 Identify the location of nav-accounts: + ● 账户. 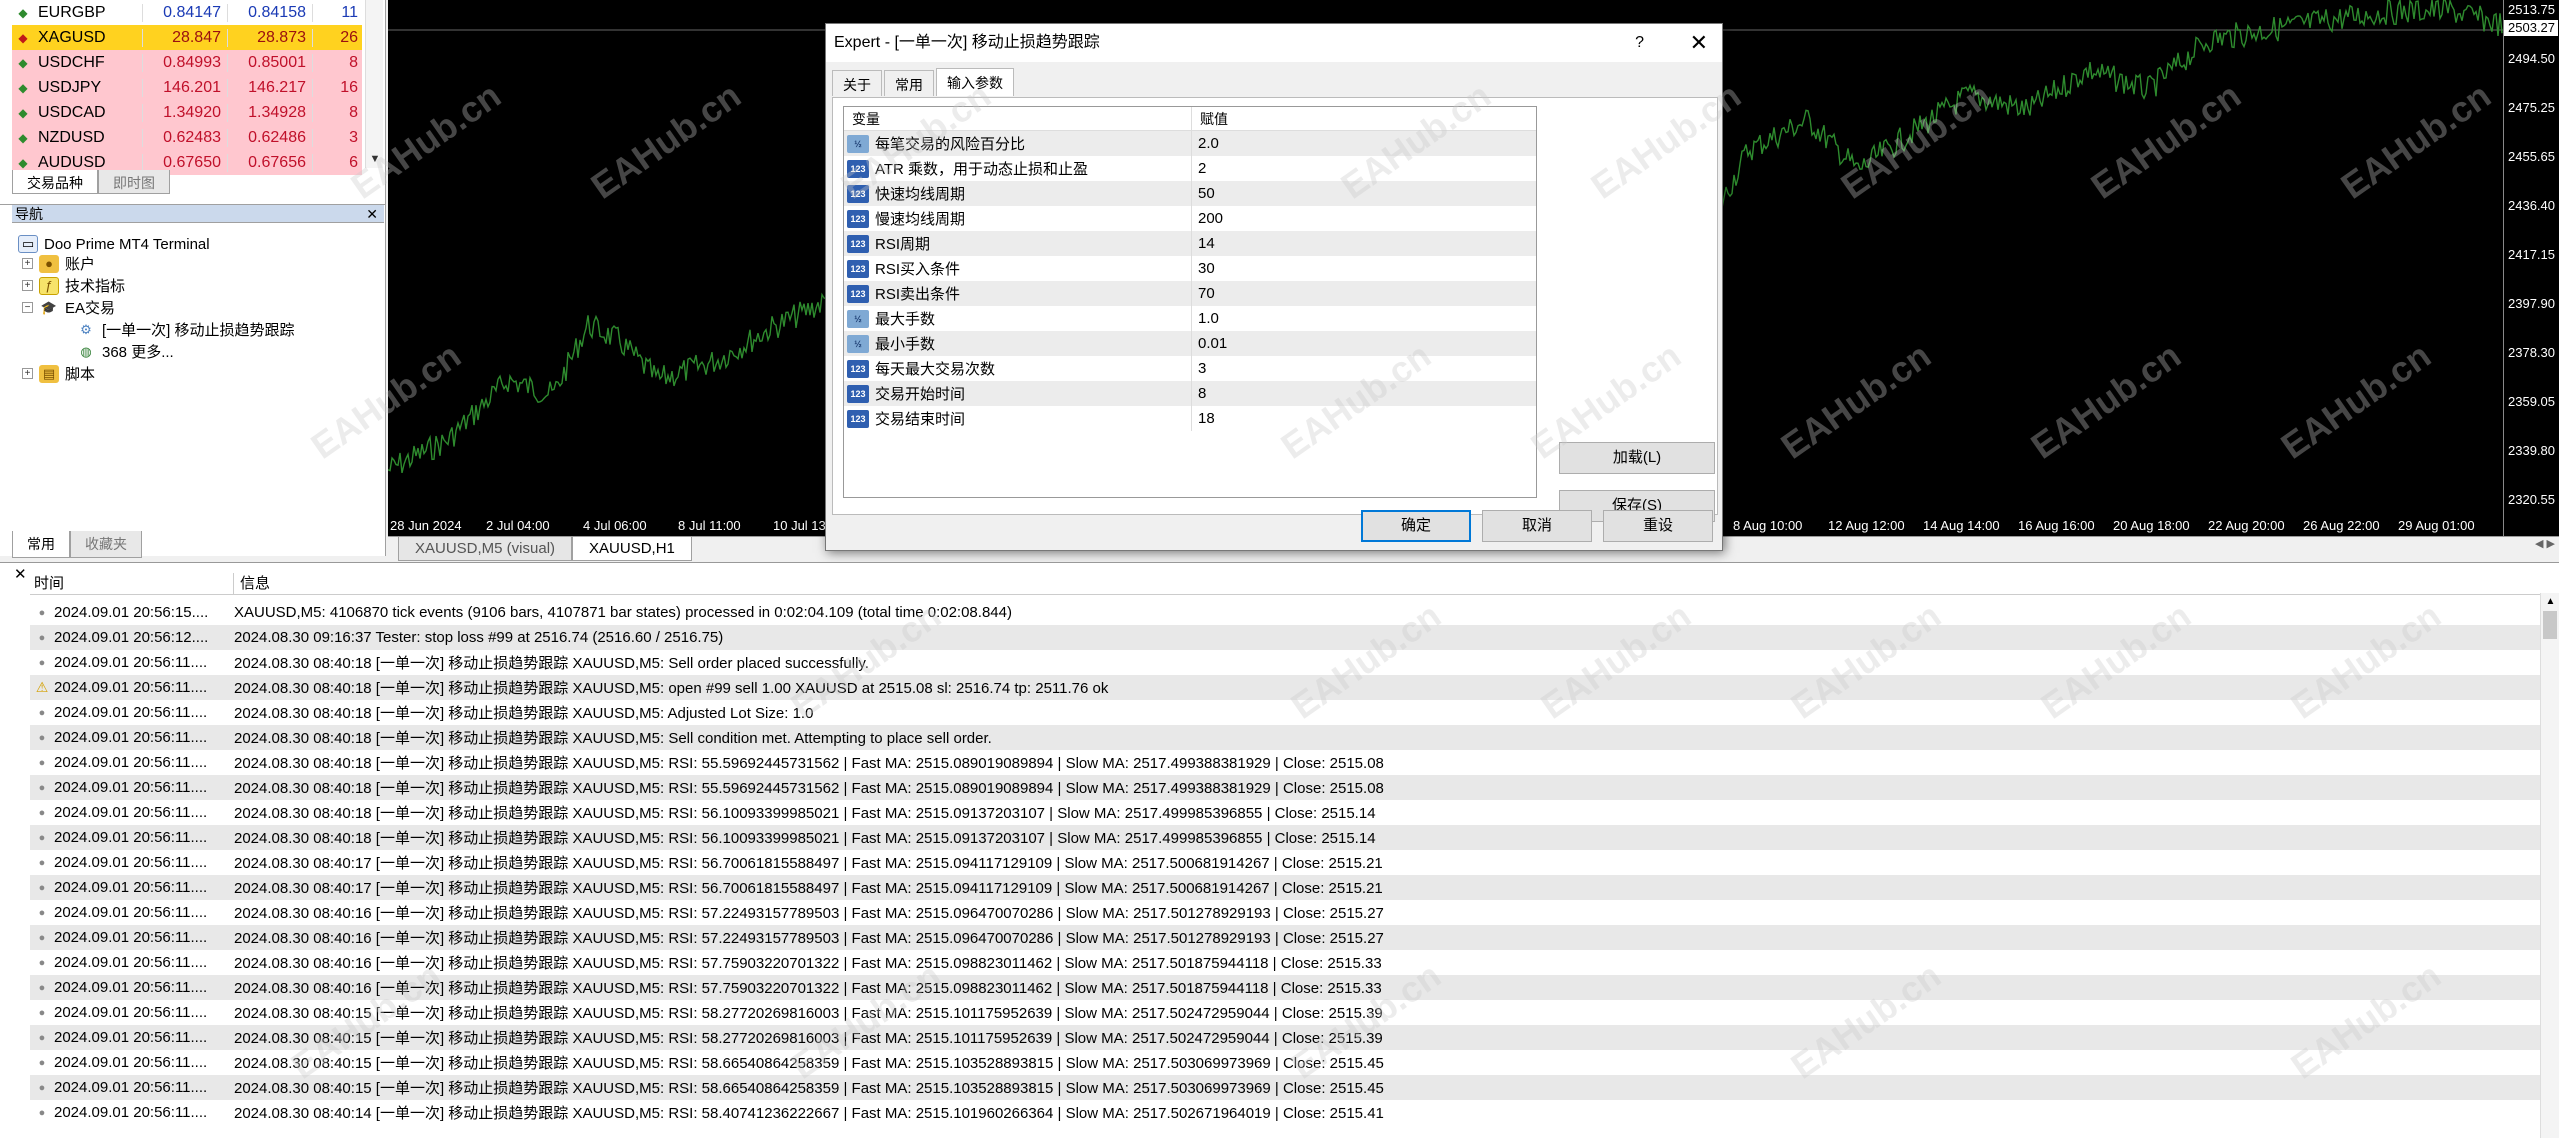
(58, 263).